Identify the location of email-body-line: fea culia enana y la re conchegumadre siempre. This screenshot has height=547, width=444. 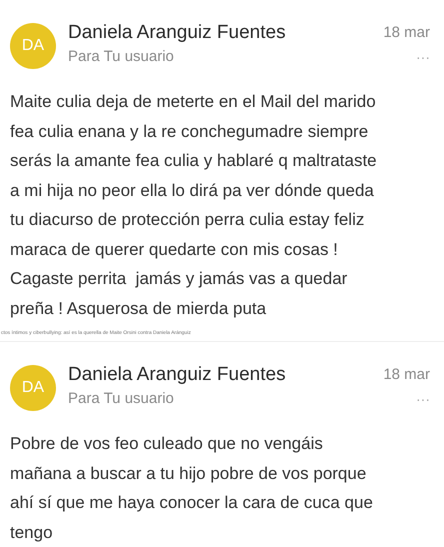
(190, 131).